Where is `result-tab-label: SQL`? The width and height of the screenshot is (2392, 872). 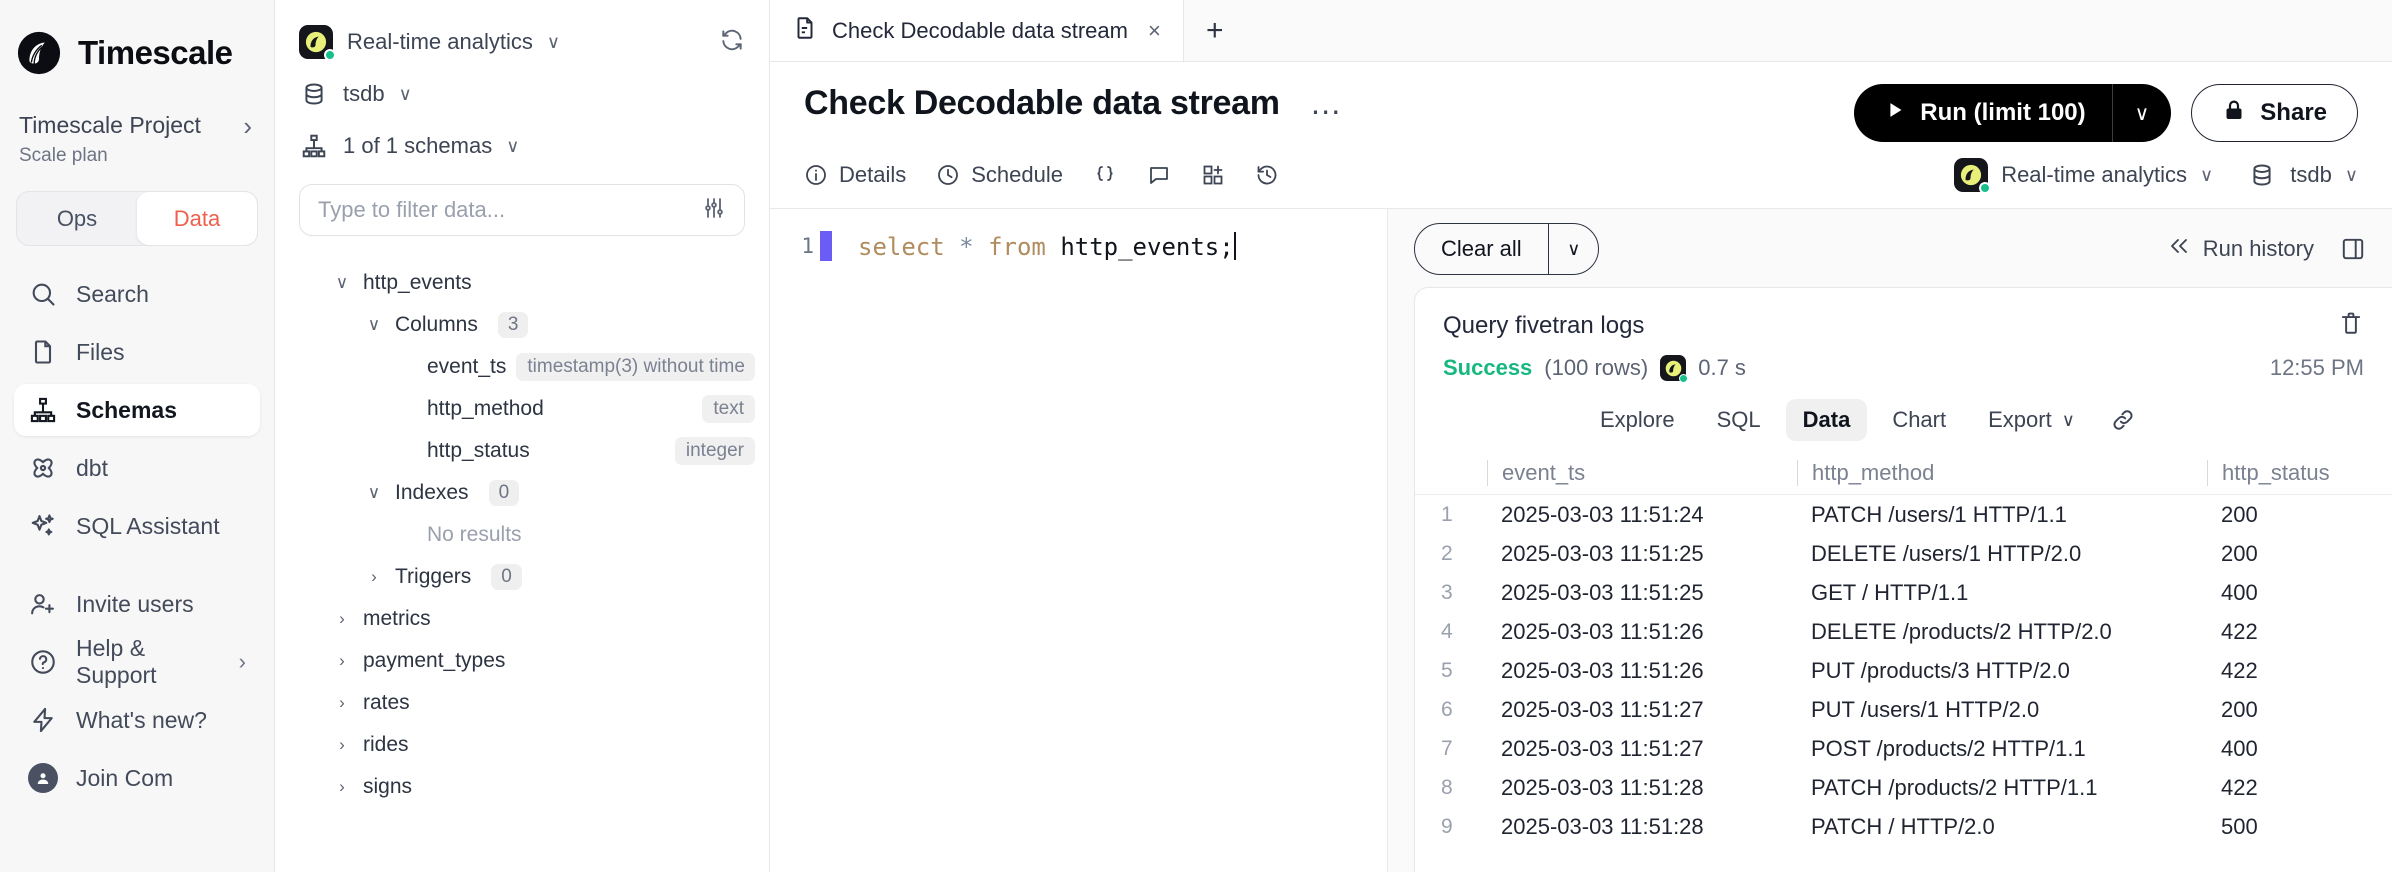
result-tab-label: SQL is located at coordinates (1738, 419).